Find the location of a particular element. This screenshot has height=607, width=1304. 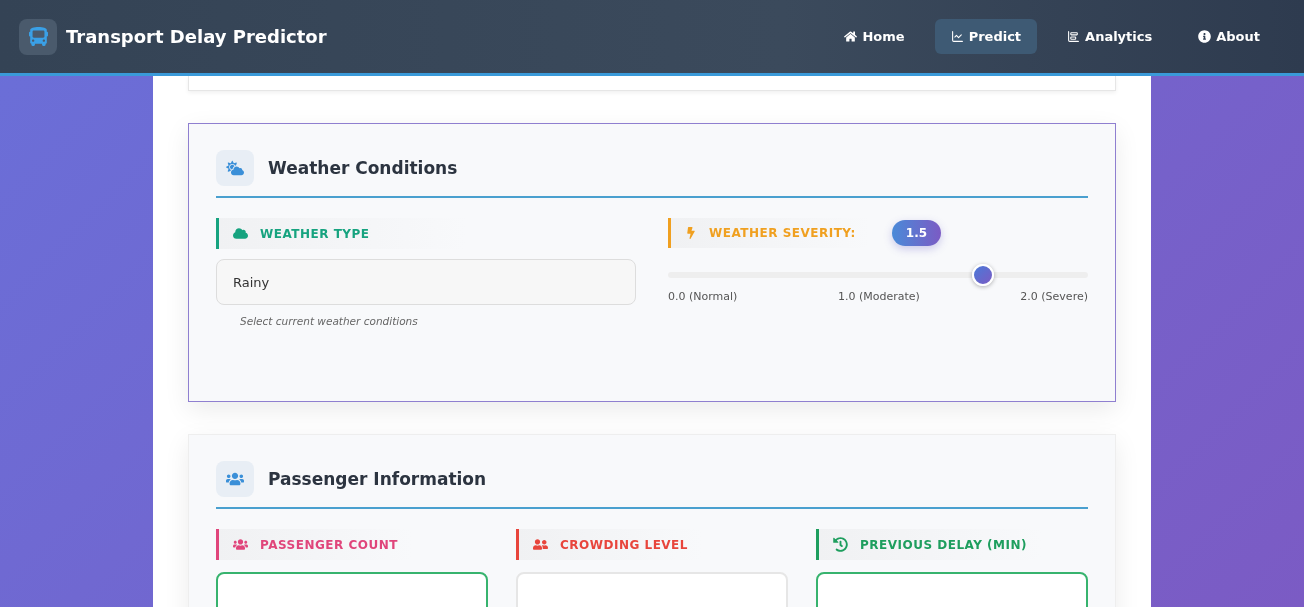

history-icon is located at coordinates (840, 544).